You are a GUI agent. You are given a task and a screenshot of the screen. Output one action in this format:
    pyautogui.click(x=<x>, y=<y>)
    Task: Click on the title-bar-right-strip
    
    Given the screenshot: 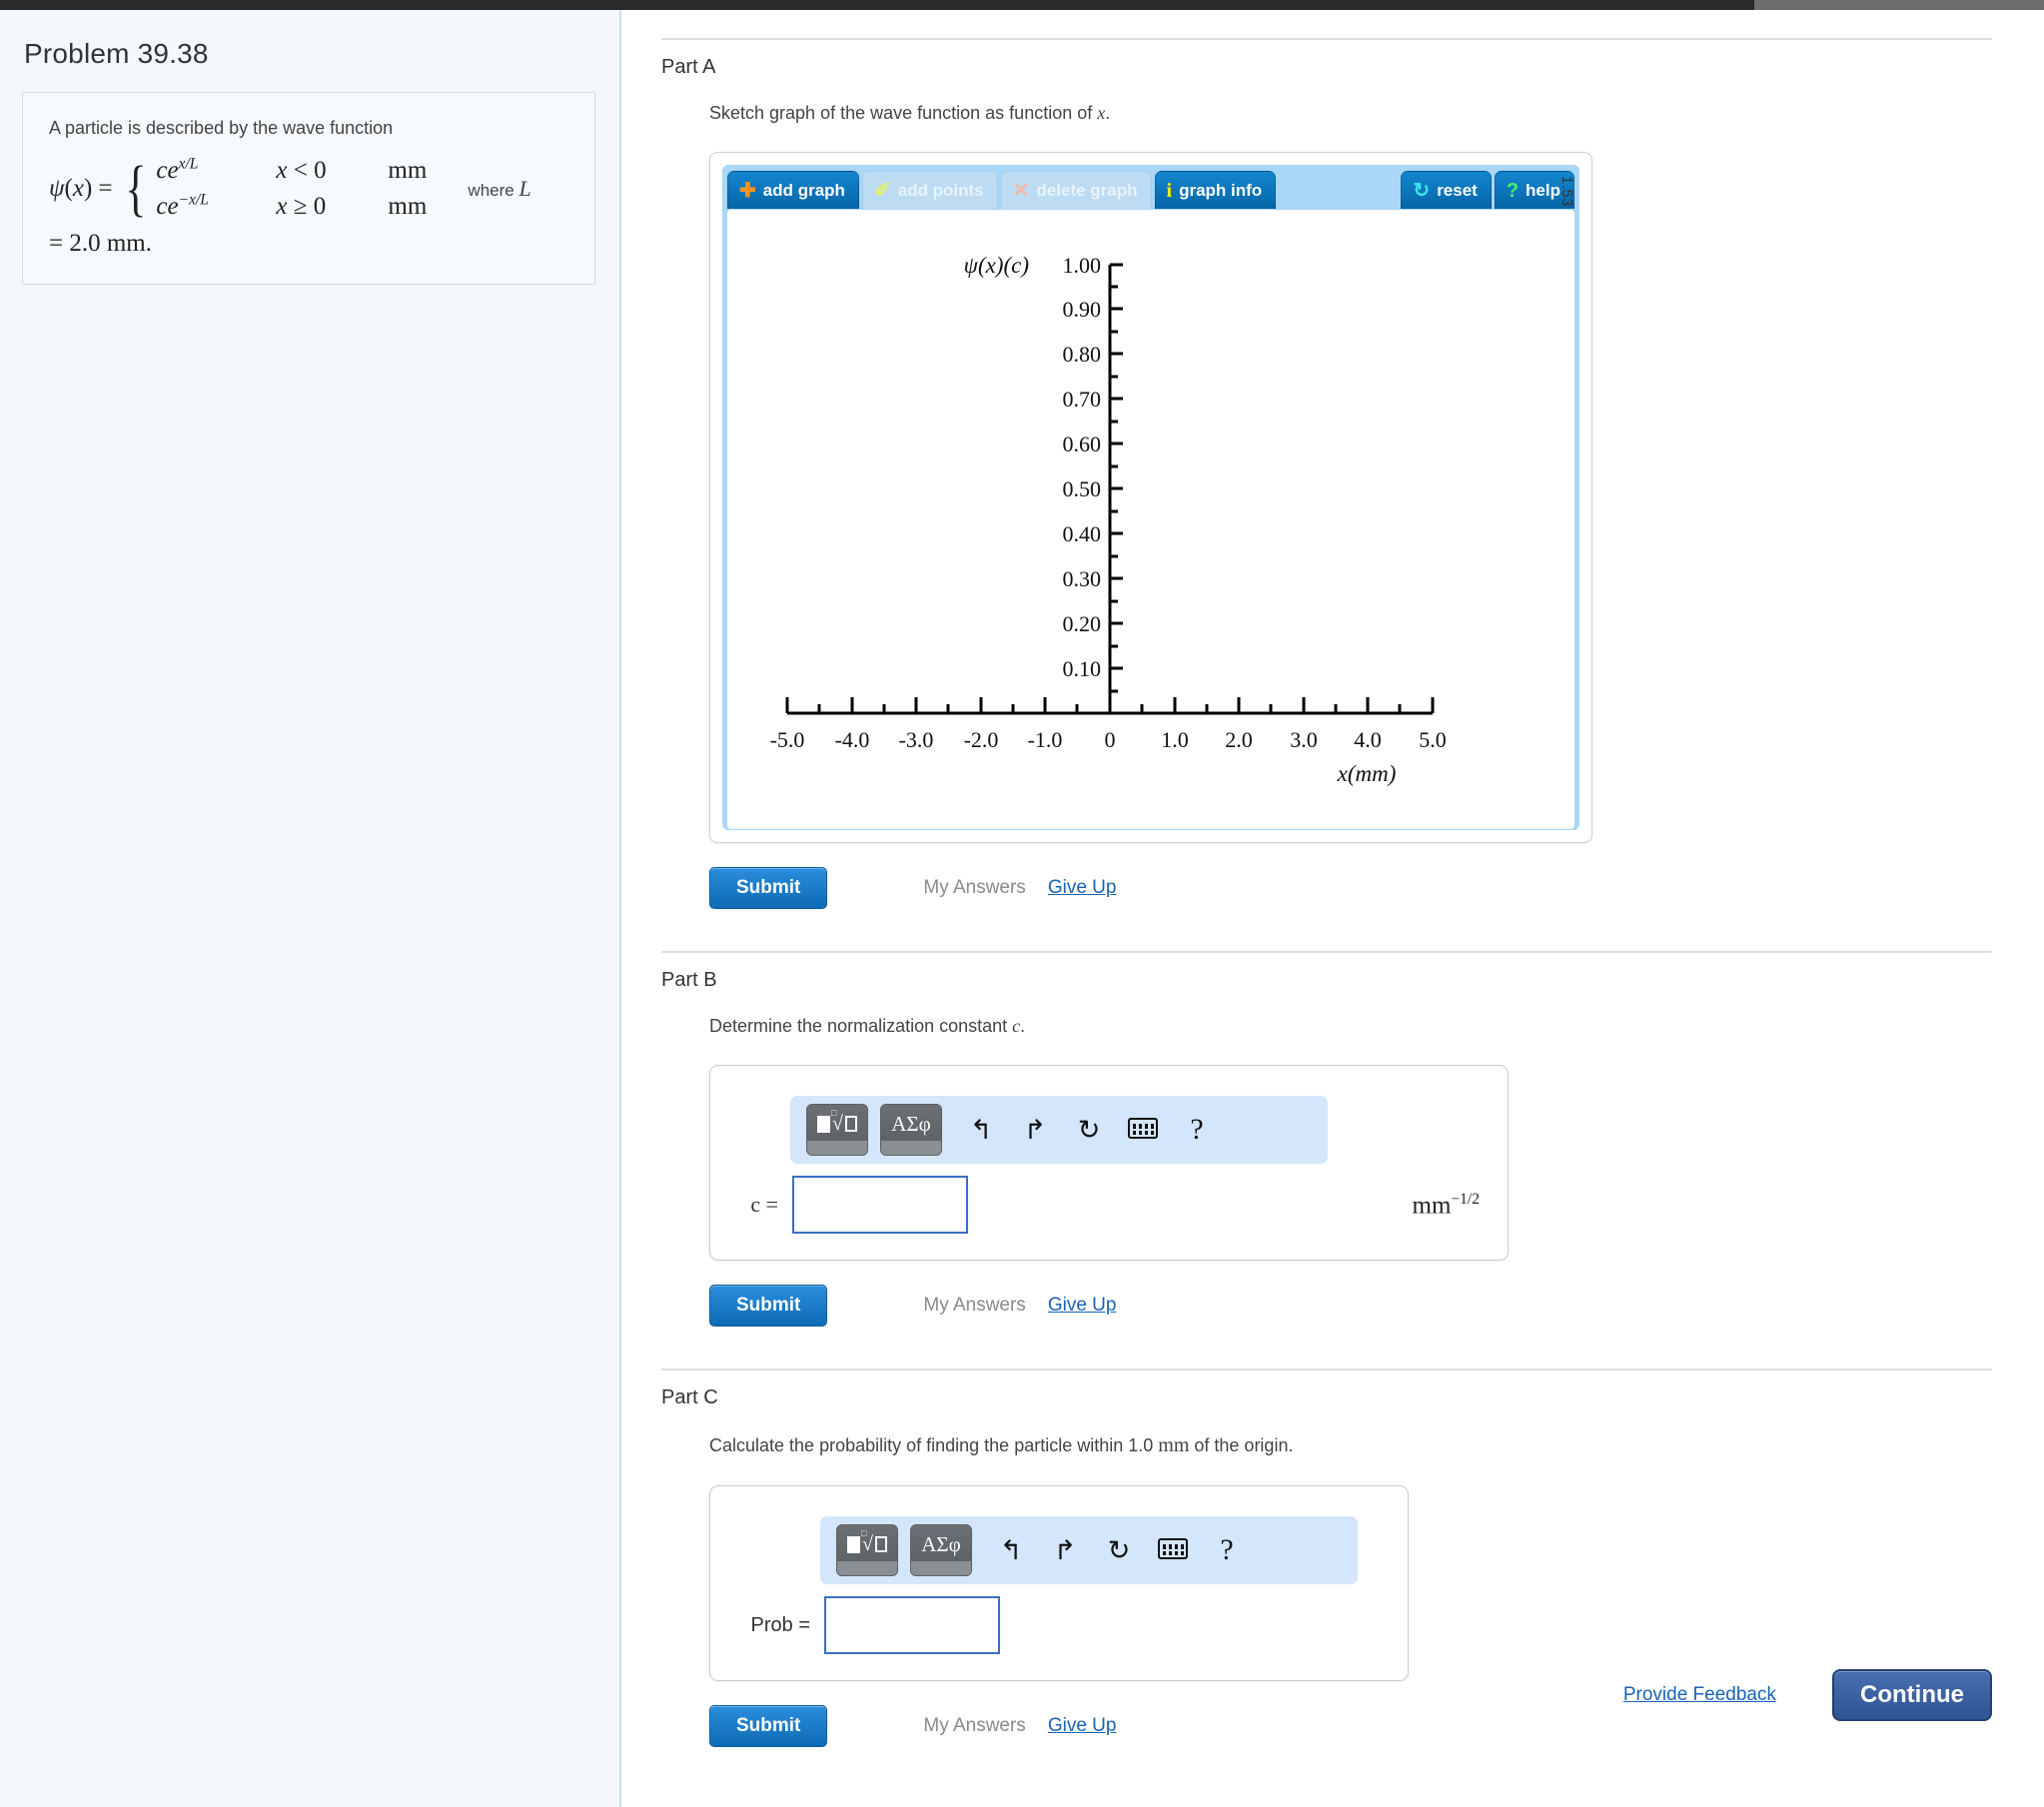 What is the action you would take?
    pyautogui.click(x=1899, y=5)
    